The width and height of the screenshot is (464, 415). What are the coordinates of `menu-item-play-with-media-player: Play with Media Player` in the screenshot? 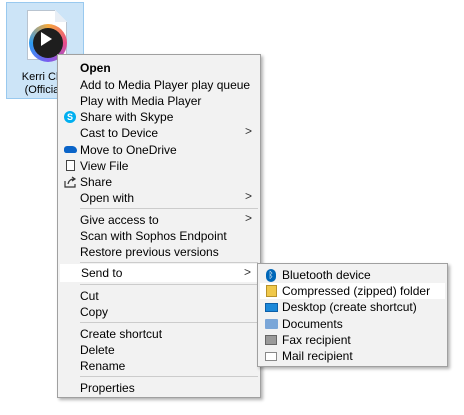 It's located at (159, 100).